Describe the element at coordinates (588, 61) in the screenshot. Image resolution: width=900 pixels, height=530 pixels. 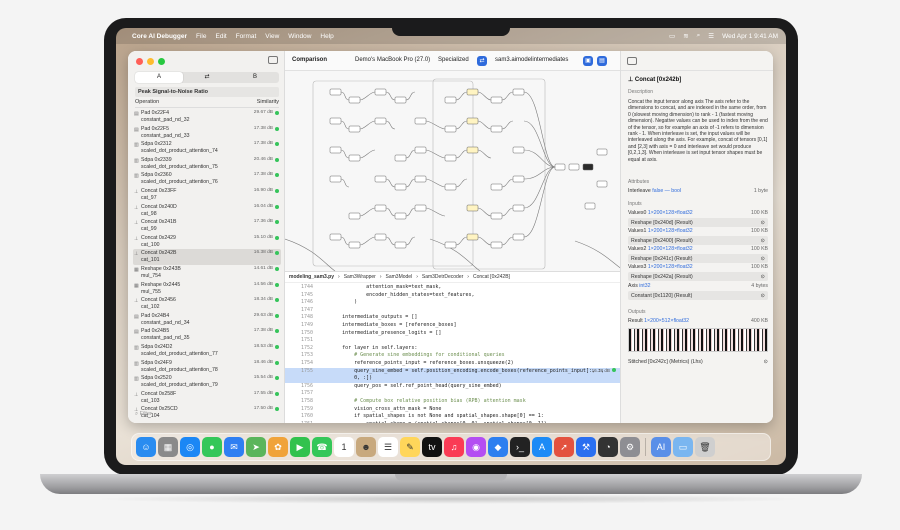
I see `graph-view-icon: ▣` at that location.